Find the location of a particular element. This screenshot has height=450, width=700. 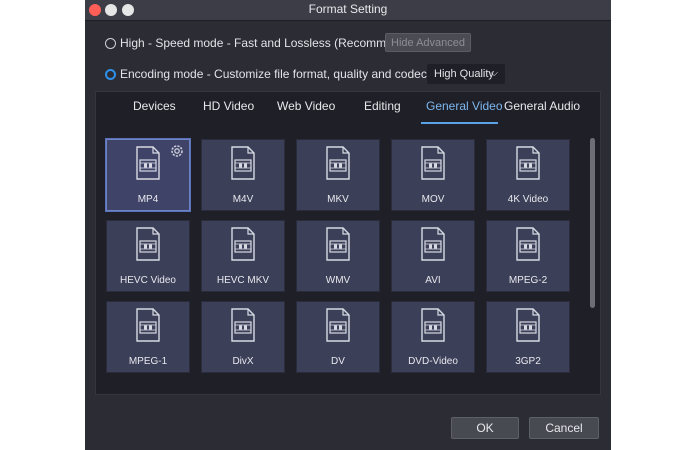

format-tile: M4V is located at coordinates (243, 175).